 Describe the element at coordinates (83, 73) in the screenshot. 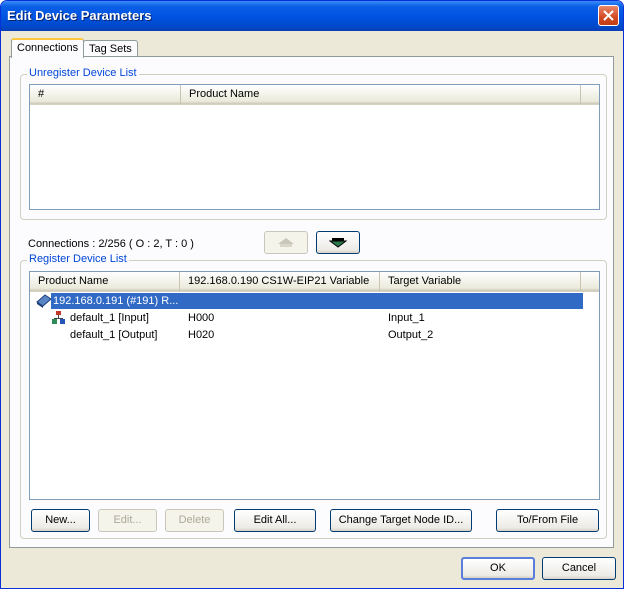

I see `unregister-group-label: Unregister Device List` at that location.